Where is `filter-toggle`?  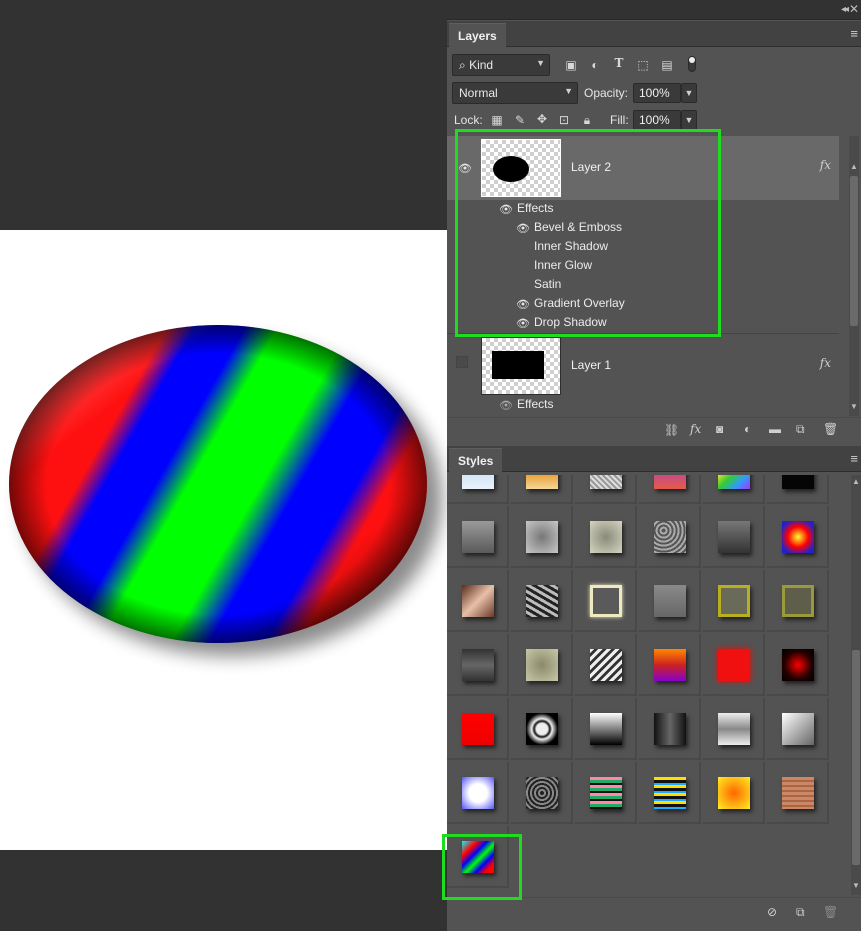
filter-toggle is located at coordinates (692, 64).